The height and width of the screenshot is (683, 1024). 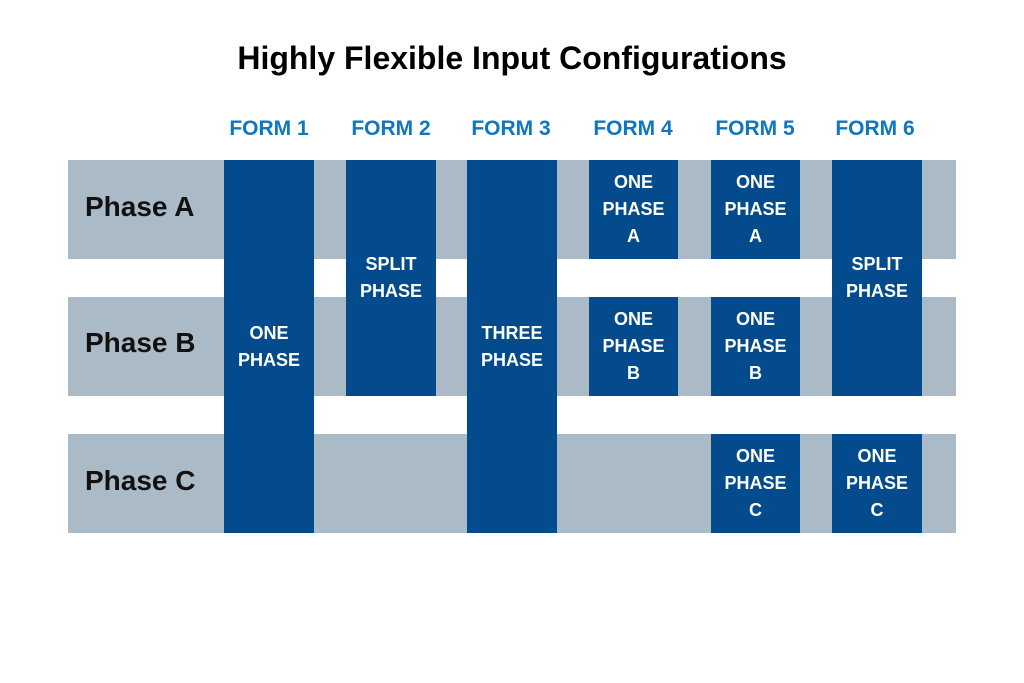 I want to click on form-2-label: FORM 2, so click(x=391, y=128).